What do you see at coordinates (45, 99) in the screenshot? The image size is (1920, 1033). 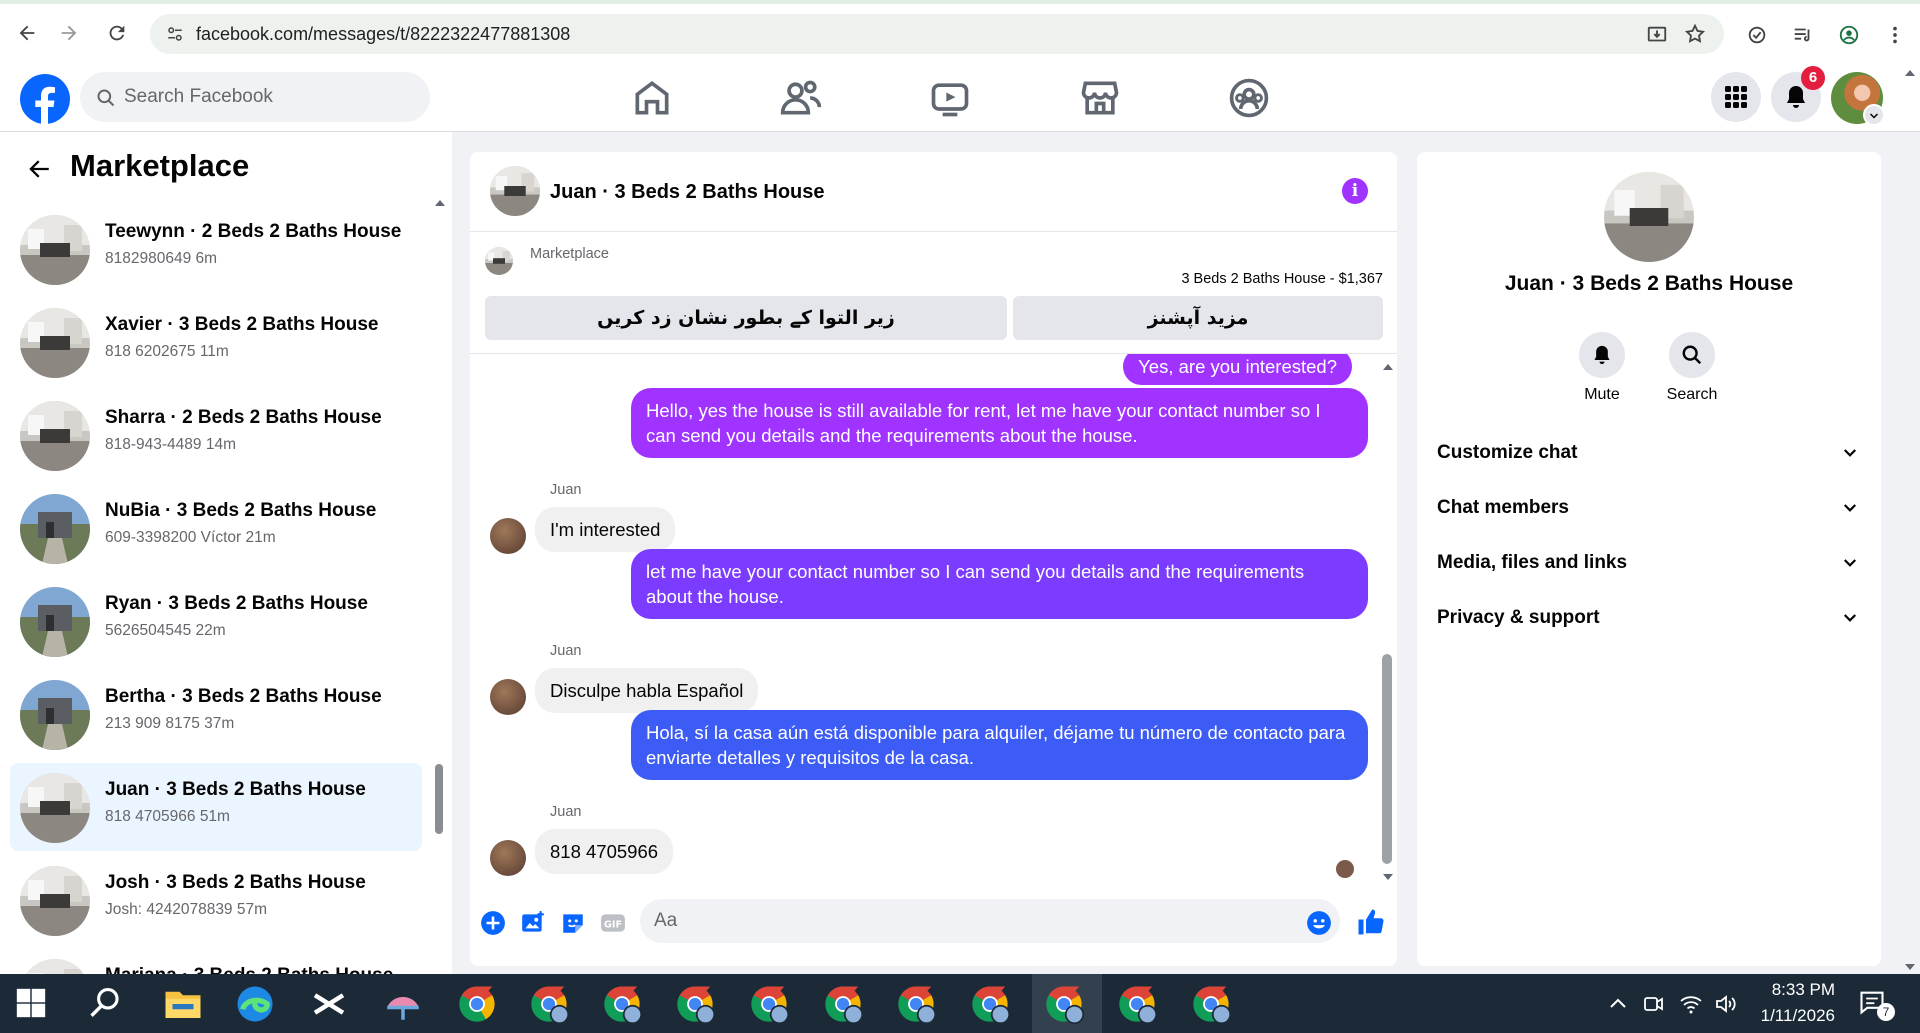 I see `facebook-logo-icon` at bounding box center [45, 99].